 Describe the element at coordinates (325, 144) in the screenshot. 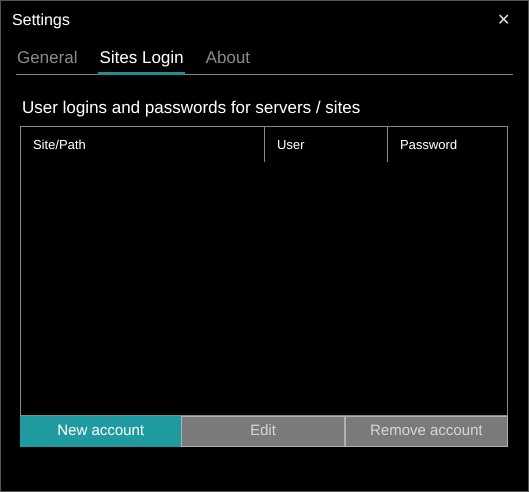

I see `column-header: User` at that location.